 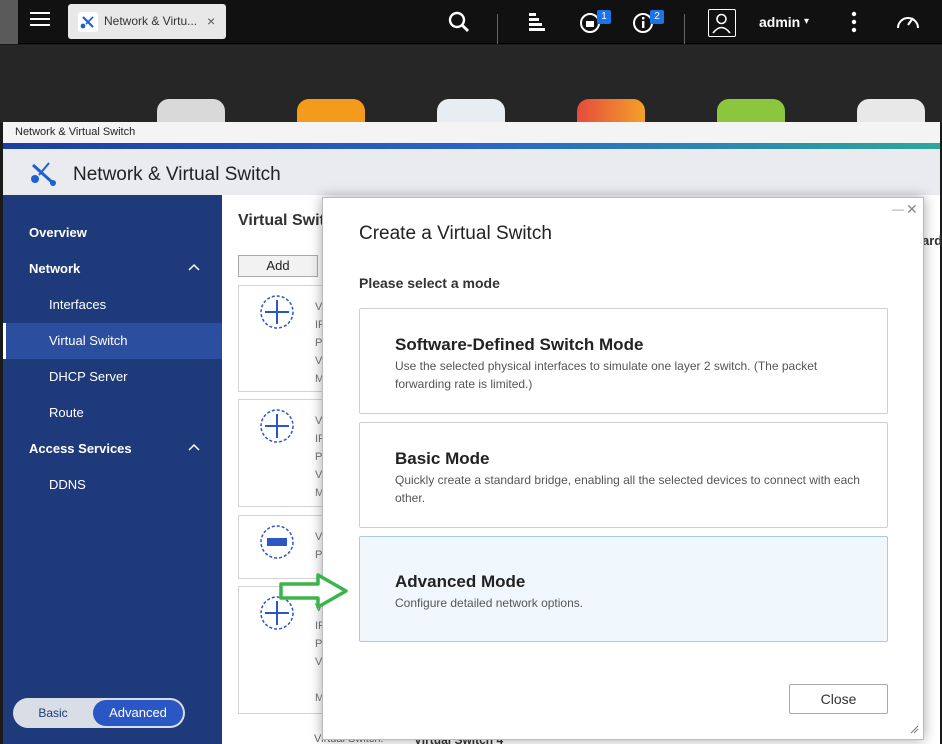 I want to click on sidebar-item-label: Overview, so click(x=58, y=232).